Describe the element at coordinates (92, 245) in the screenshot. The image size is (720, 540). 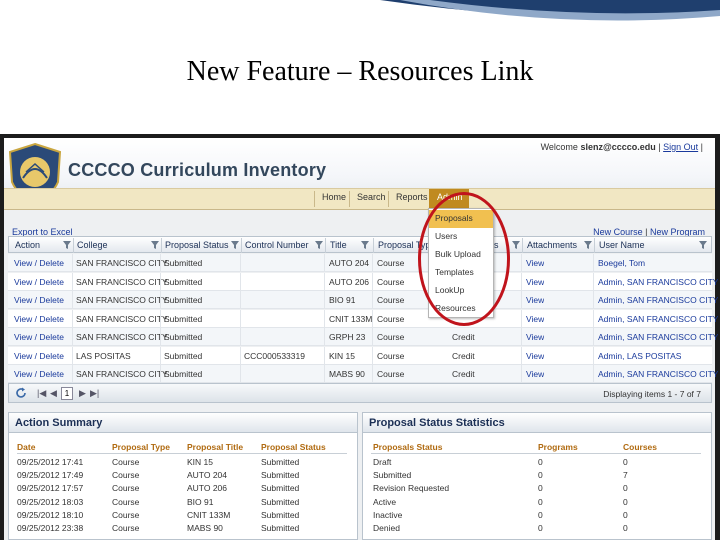
I see `col-header-college: College` at that location.